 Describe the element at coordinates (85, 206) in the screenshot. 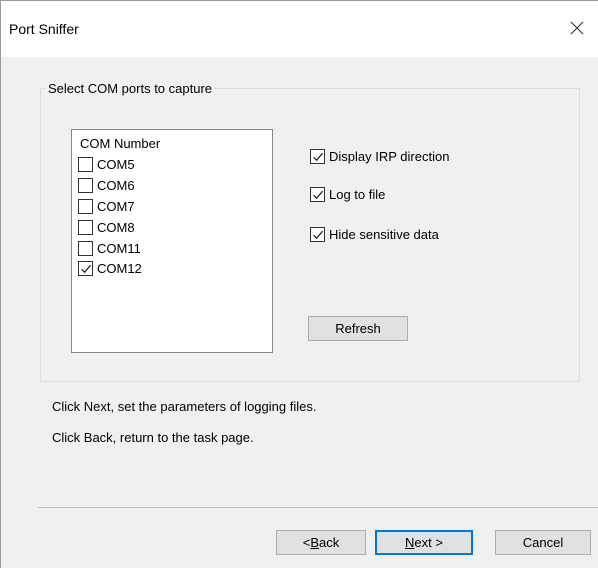

I see `com7-checkbox` at that location.